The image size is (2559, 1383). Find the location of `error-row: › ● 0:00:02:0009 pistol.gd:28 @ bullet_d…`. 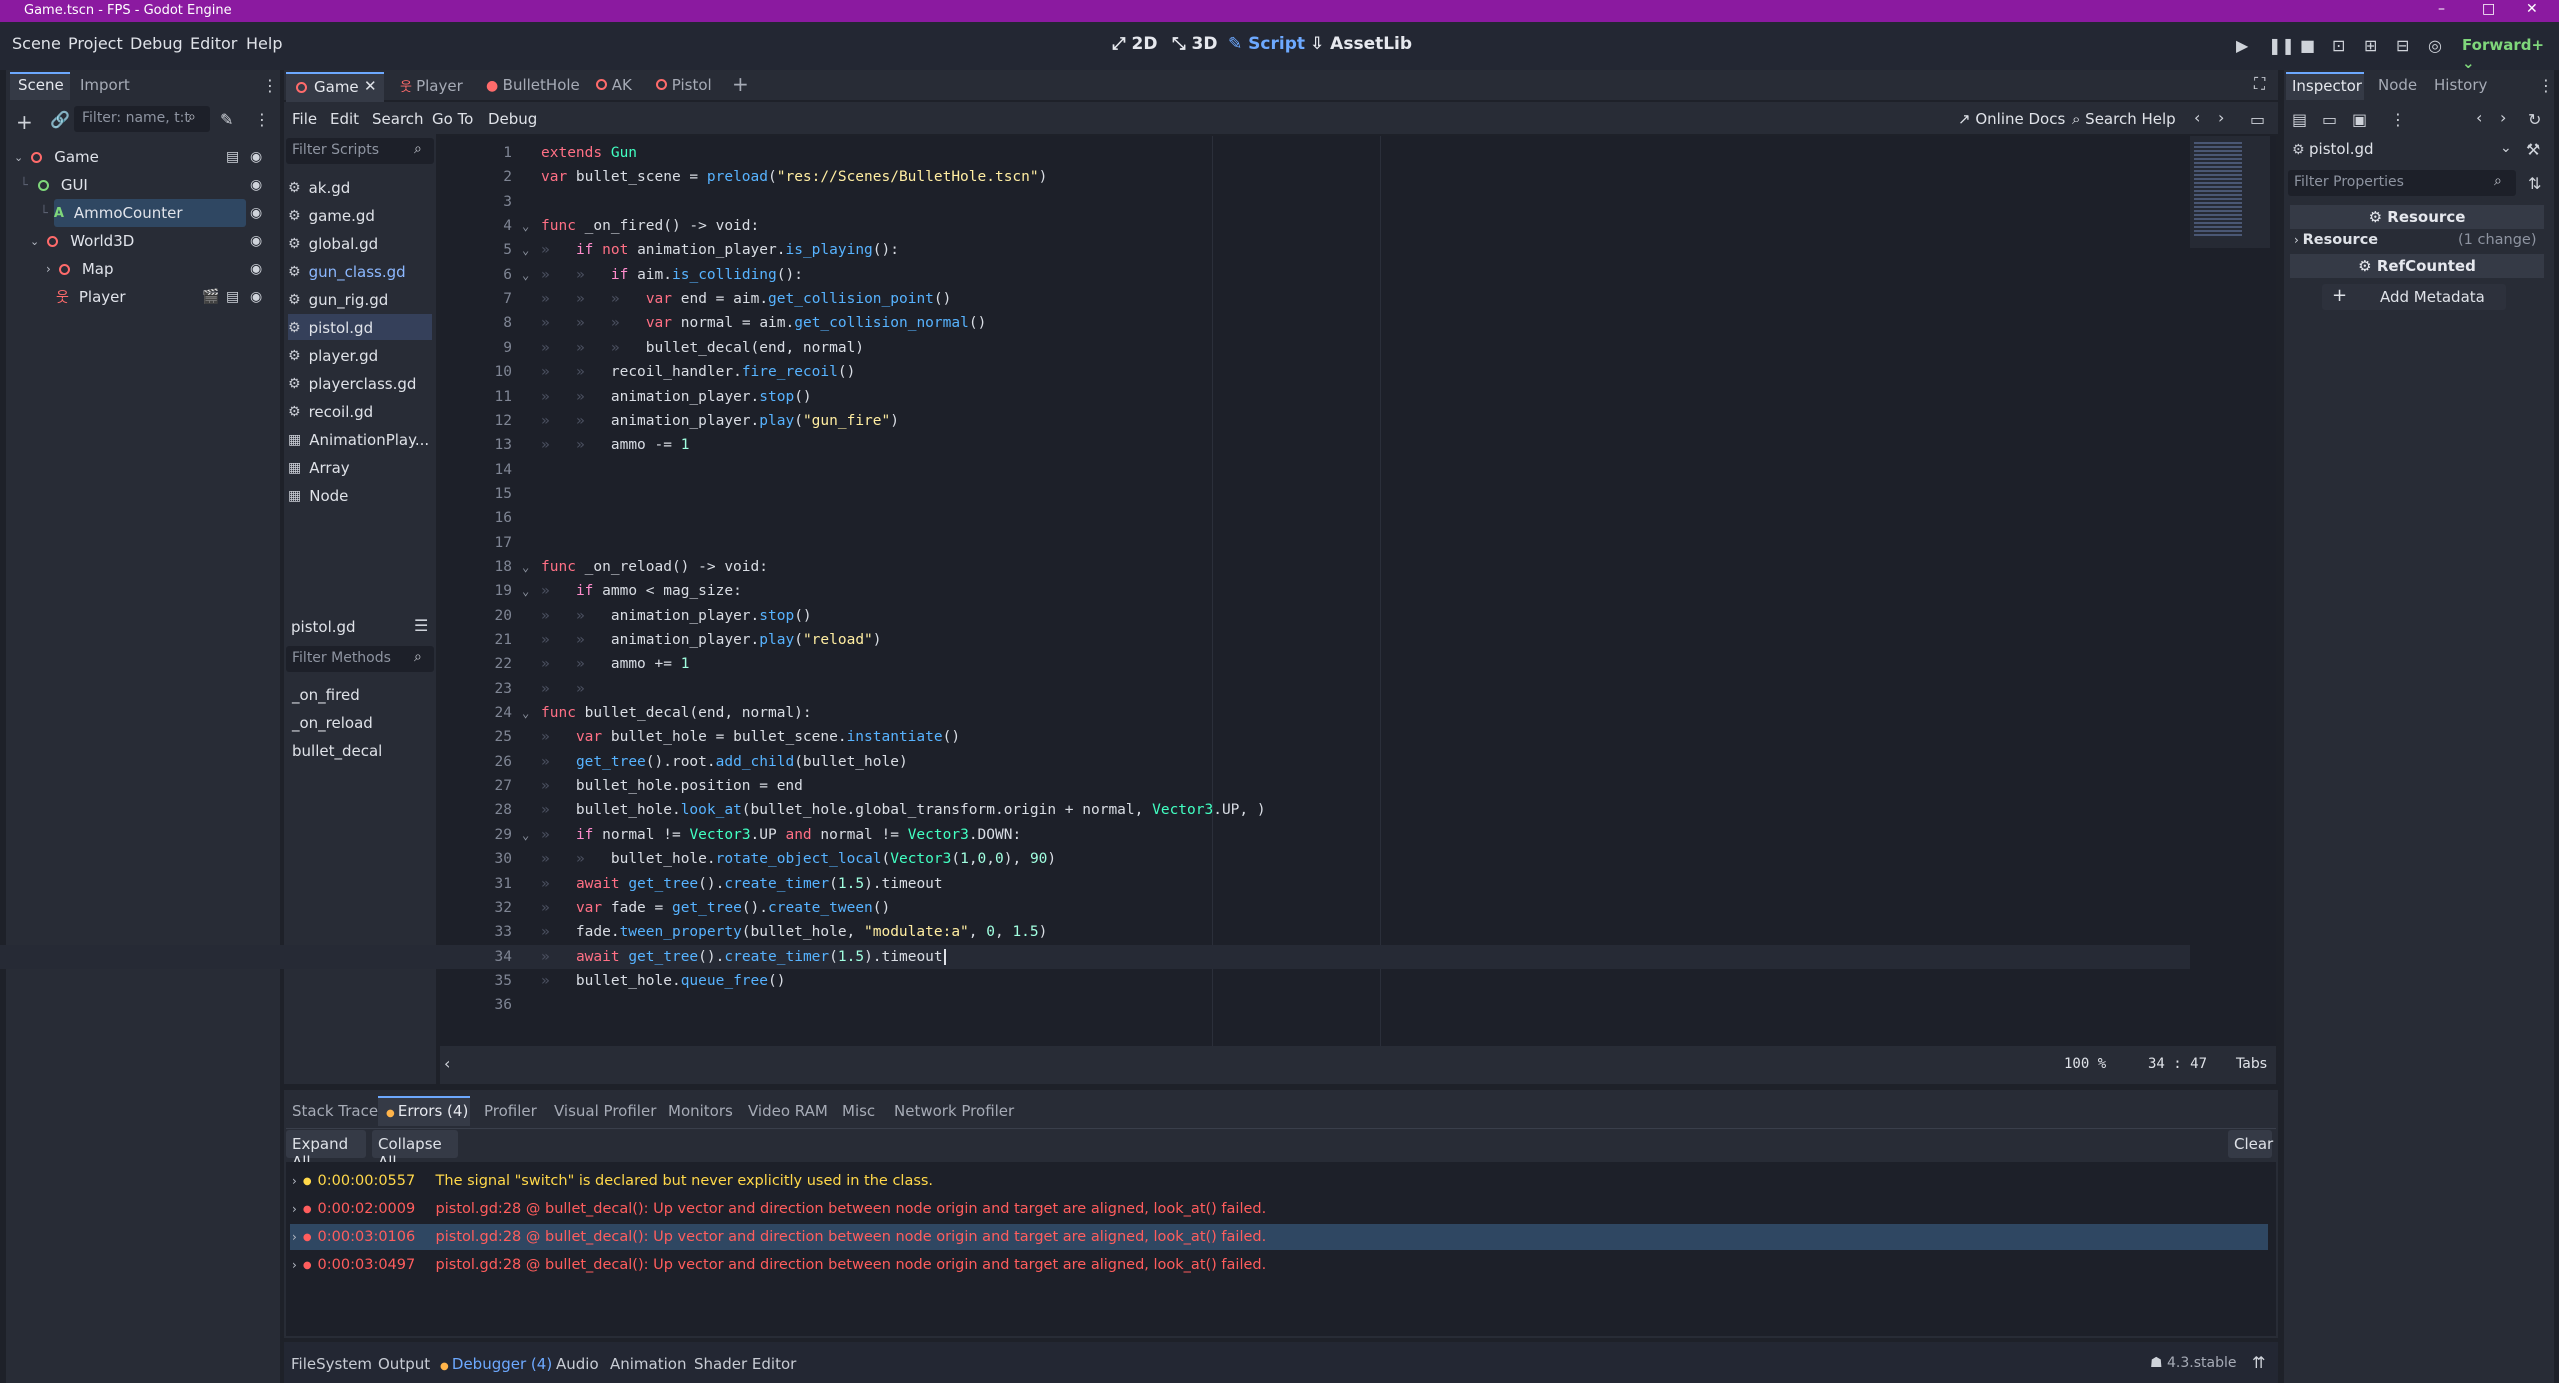

error-row: › ● 0:00:02:0009 pistol.gd:28 @ bullet_d… is located at coordinates (1279, 1209).